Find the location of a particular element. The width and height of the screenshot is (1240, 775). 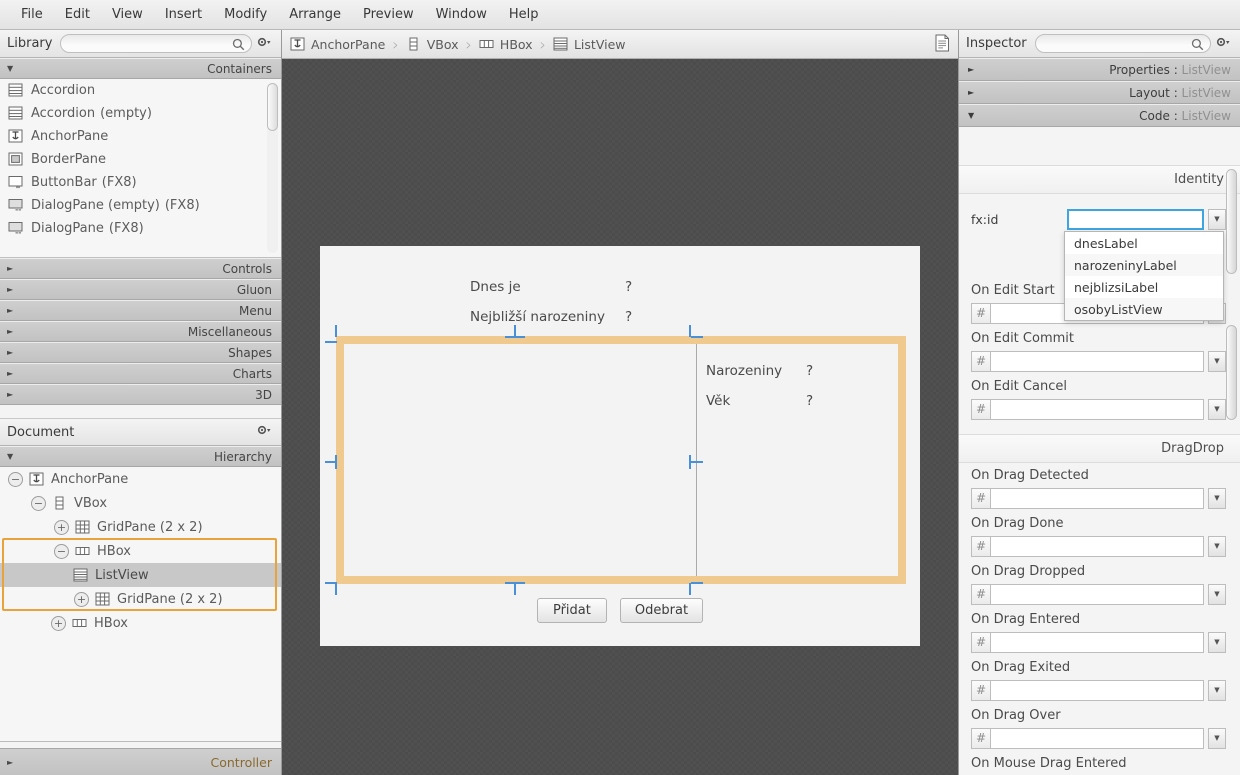

event-field-on-drag-detected: # ▼ is located at coordinates (1099, 498).